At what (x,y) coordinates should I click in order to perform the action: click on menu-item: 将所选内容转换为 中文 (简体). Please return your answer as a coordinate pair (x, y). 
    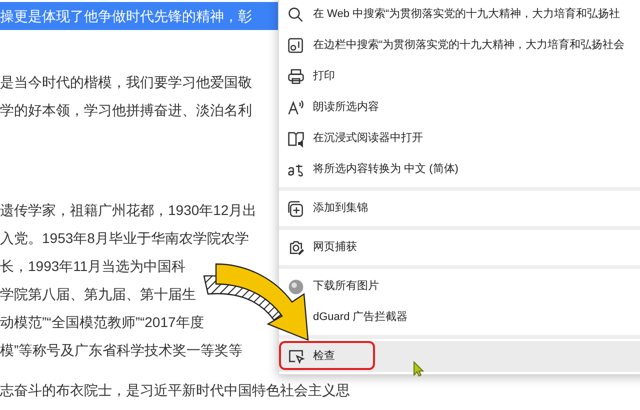
    Looking at the image, I should click on (459, 169).